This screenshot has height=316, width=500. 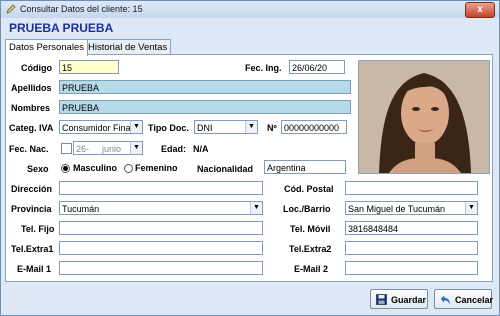 I want to click on tel-fijo-label: Tel. Fijo, so click(x=38, y=229).